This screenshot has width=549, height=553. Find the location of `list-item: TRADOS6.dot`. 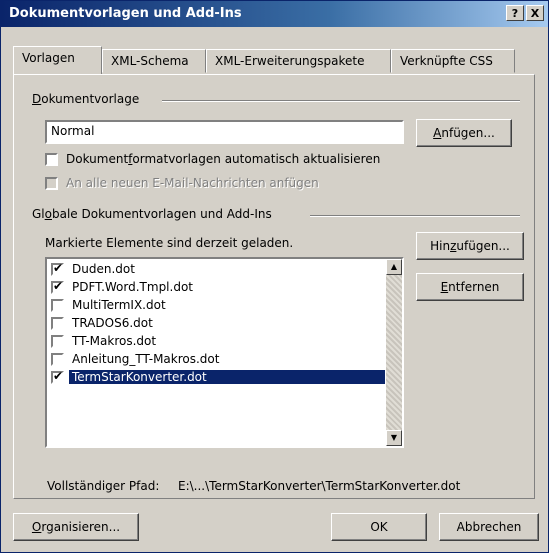

list-item: TRADOS6.dot is located at coordinates (217, 324).